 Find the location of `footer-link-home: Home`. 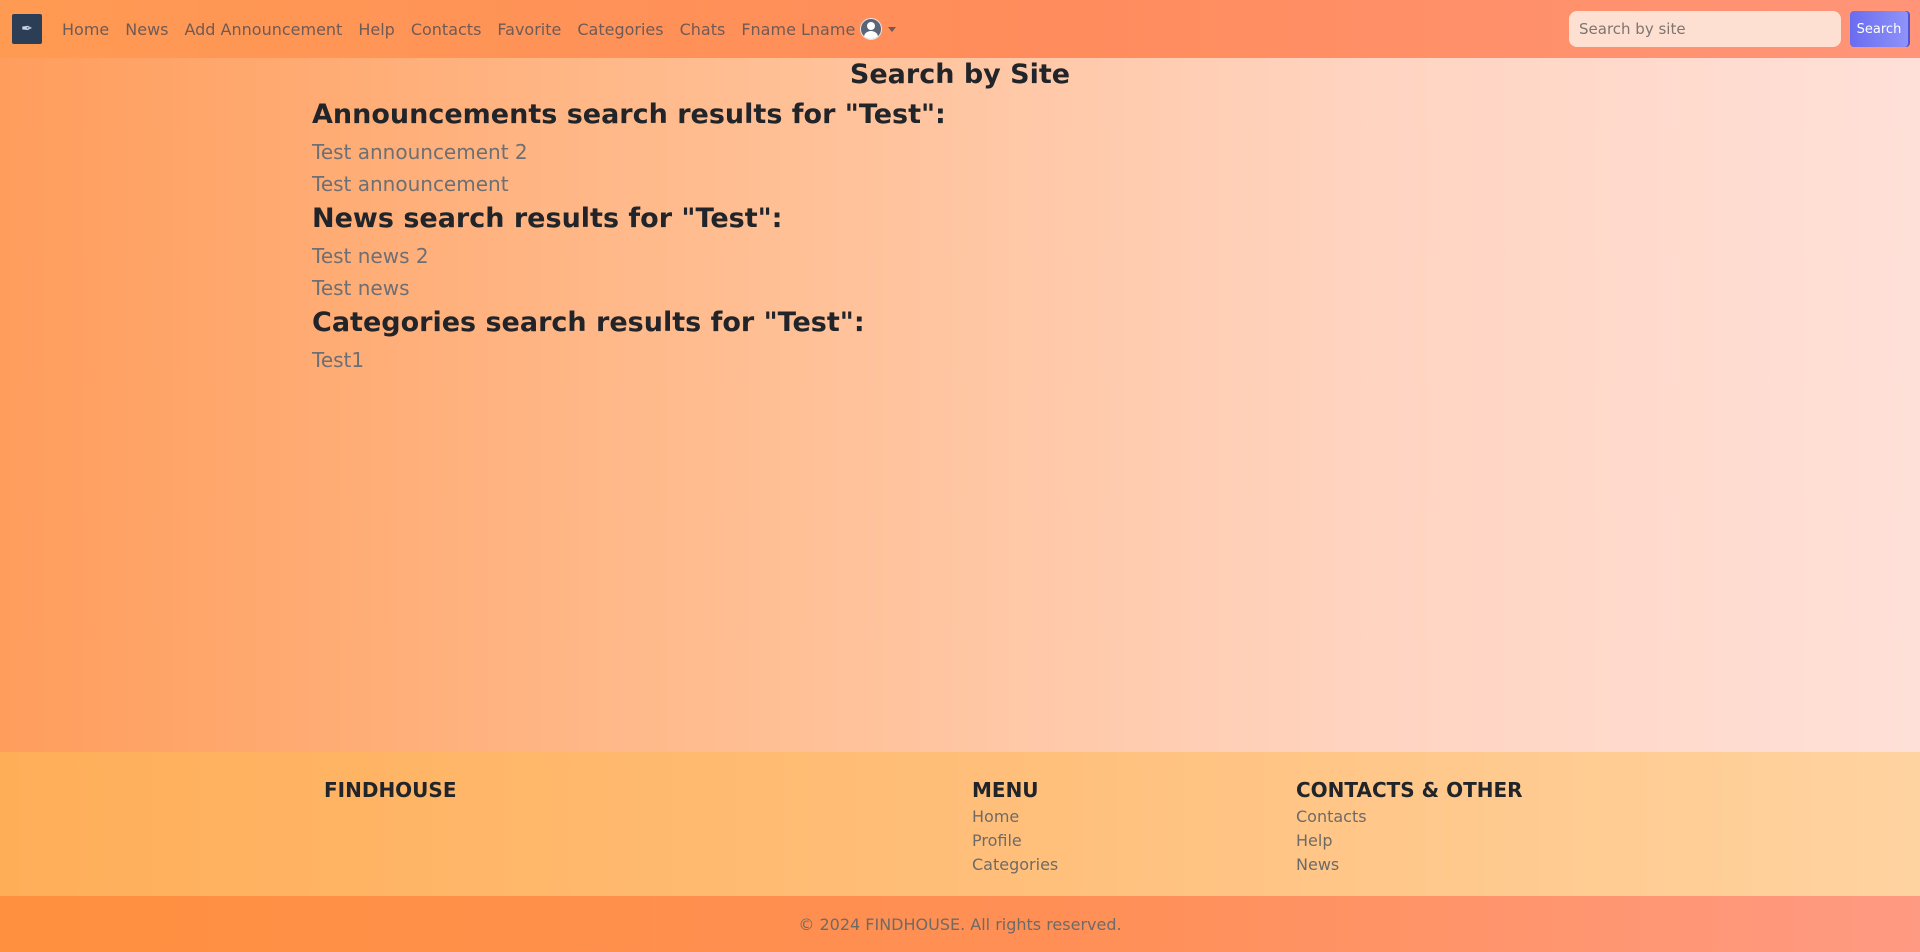

footer-link-home: Home is located at coordinates (1015, 817).